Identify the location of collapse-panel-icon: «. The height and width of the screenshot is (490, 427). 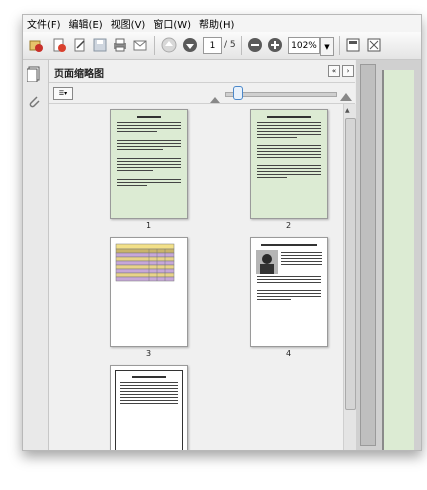
(334, 71).